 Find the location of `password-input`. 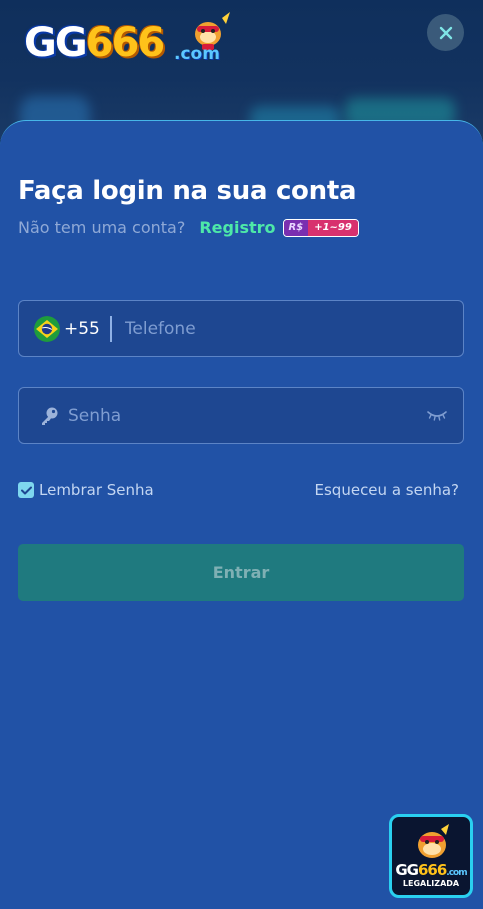

password-input is located at coordinates (228, 415).